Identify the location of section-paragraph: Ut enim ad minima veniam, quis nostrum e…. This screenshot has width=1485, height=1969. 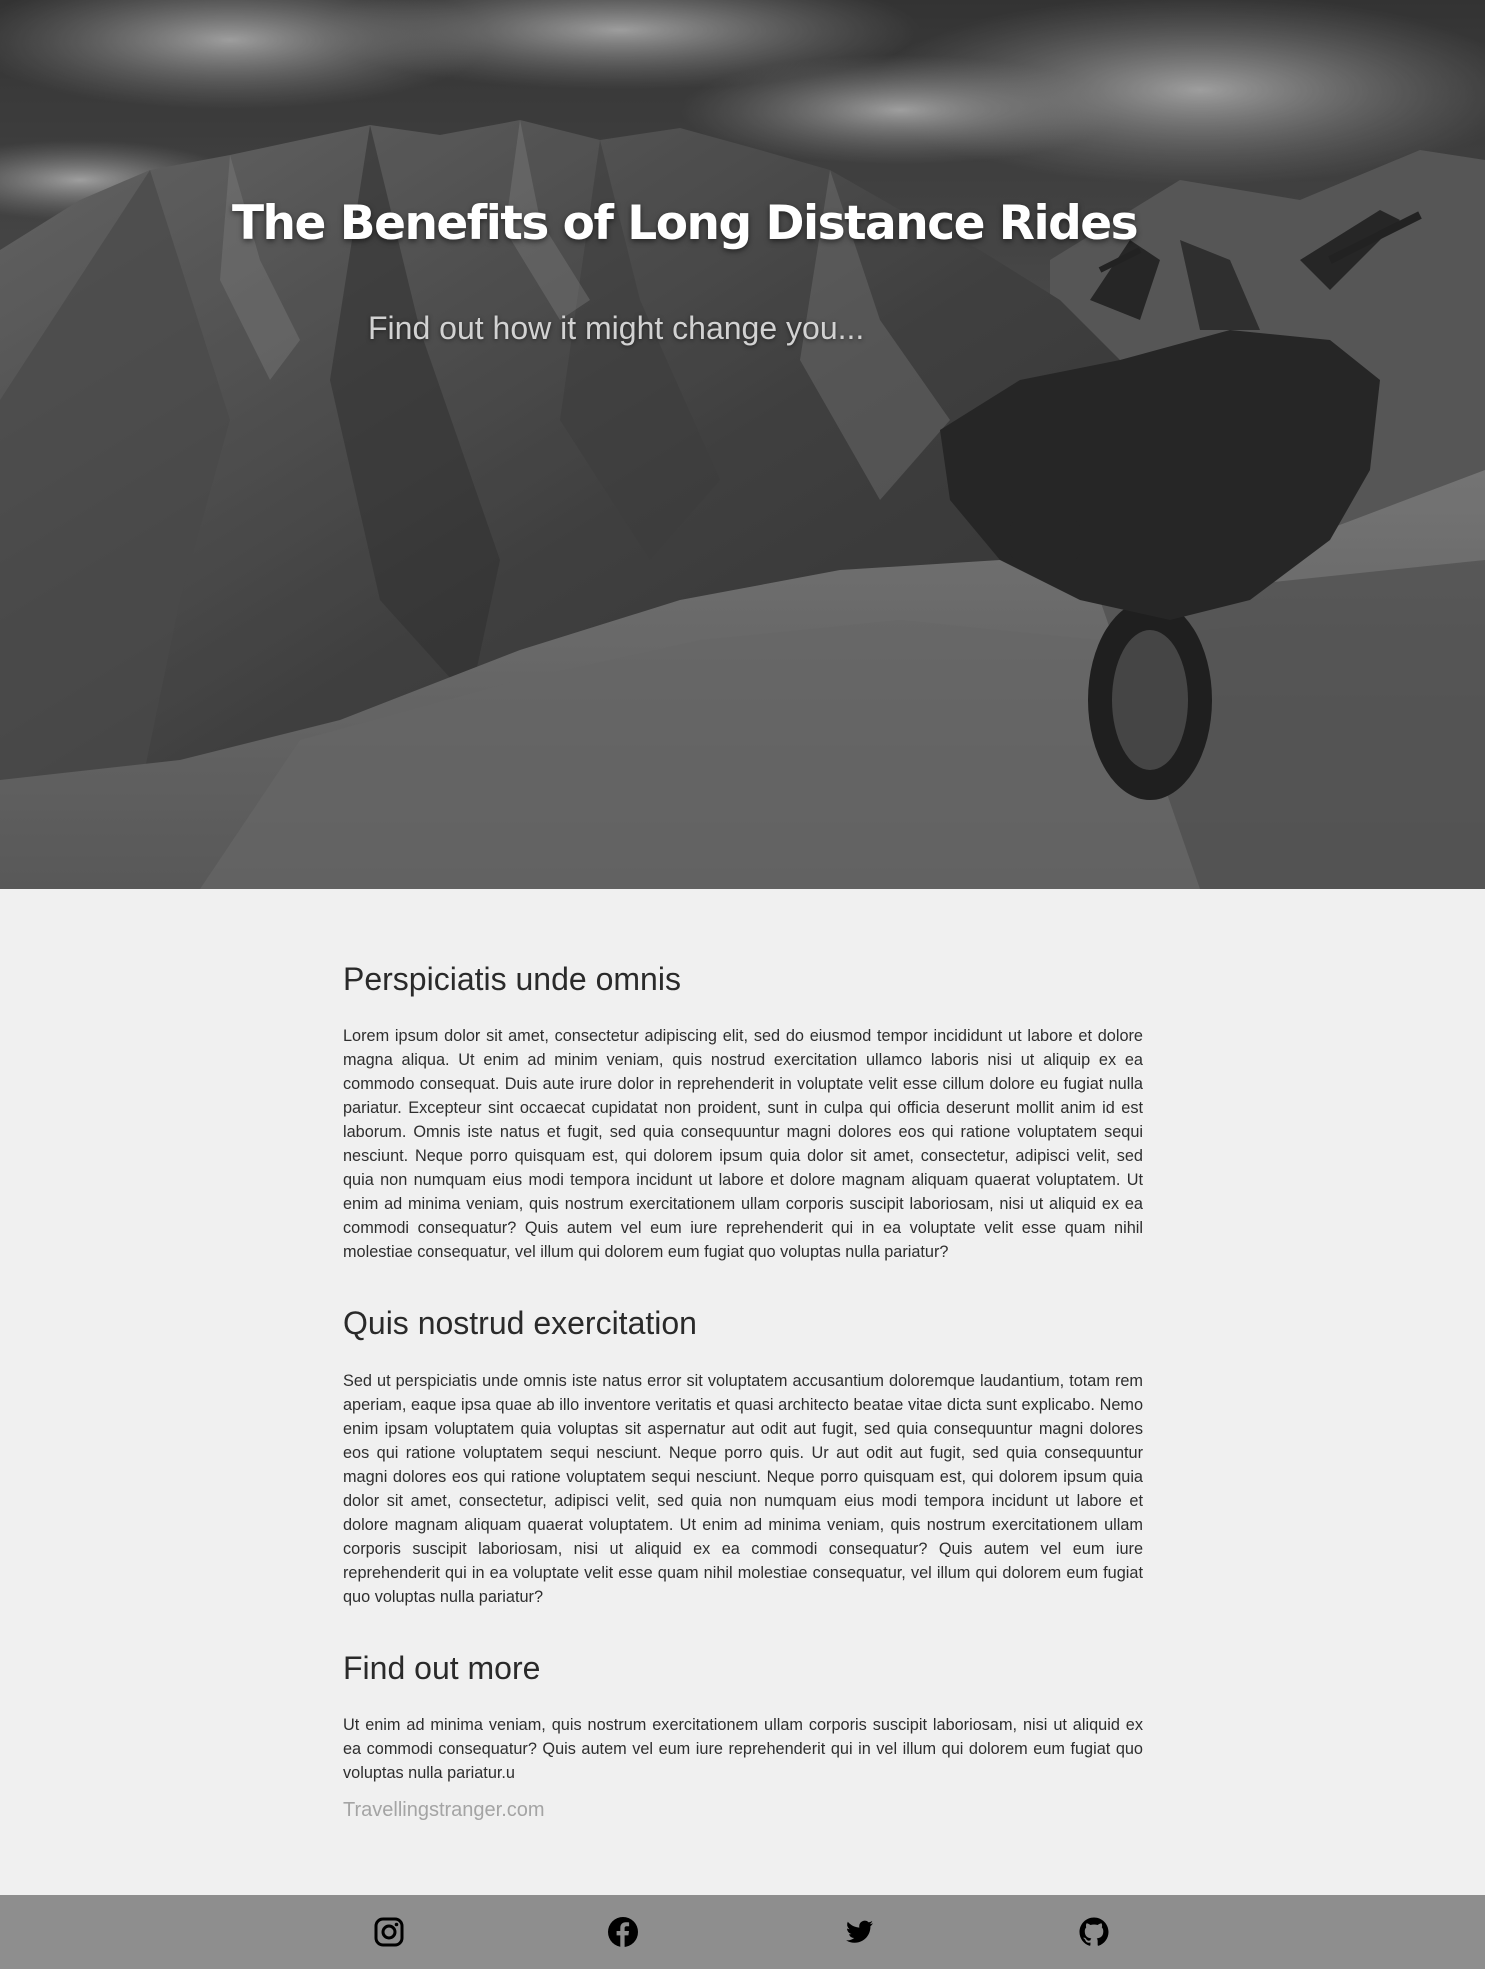
(743, 1749).